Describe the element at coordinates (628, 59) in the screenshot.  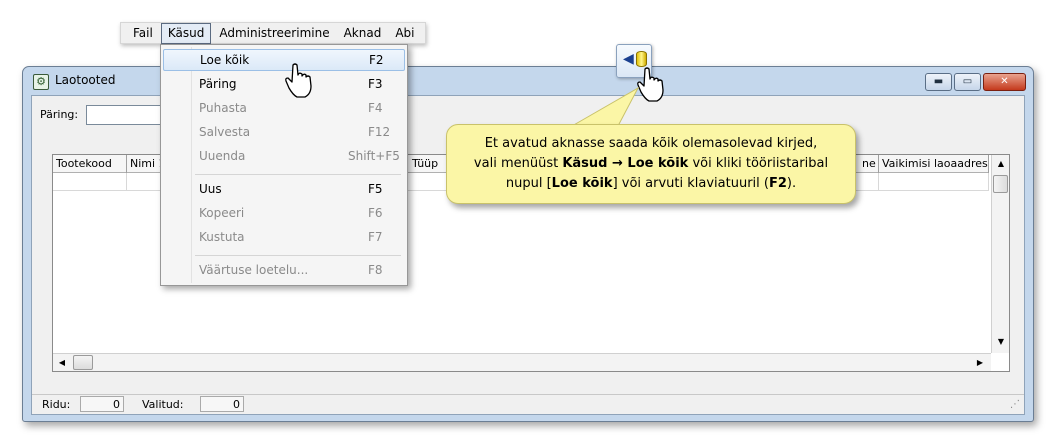
I see `arrow-left-icon: ◀` at that location.